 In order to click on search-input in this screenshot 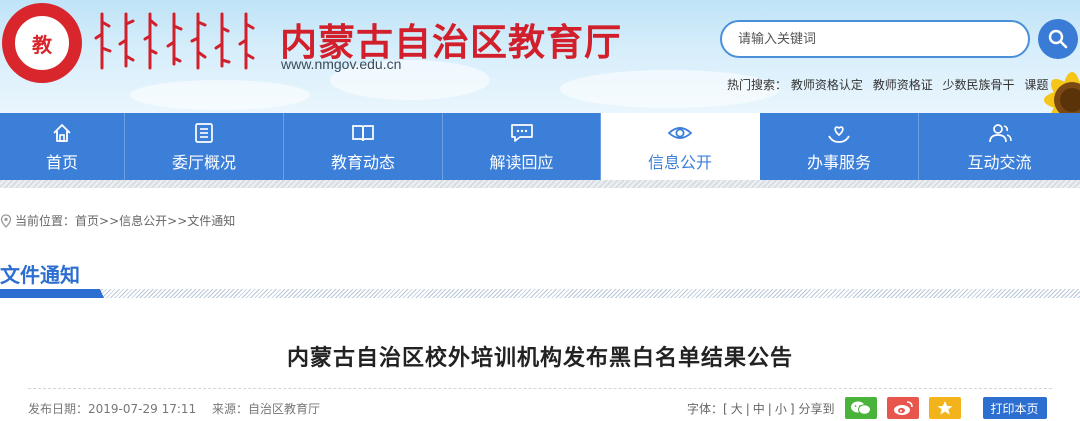, I will do `click(873, 39)`.